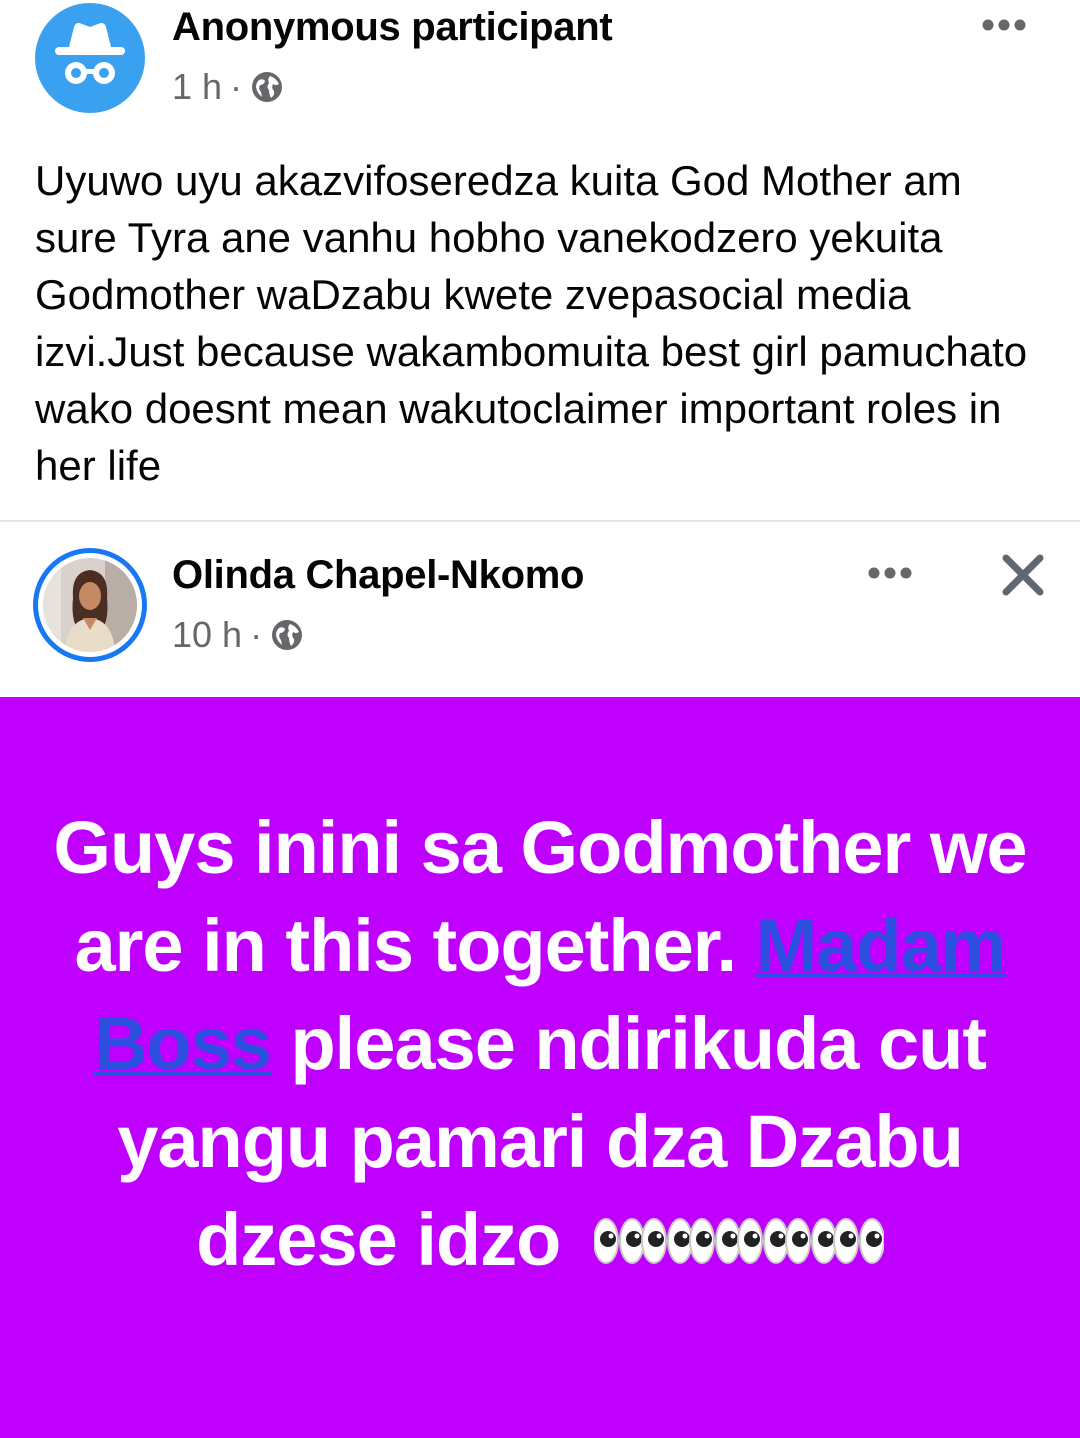 The height and width of the screenshot is (1438, 1080). Describe the element at coordinates (738, 1241) in the screenshot. I see `eyes-emoji-icon` at that location.